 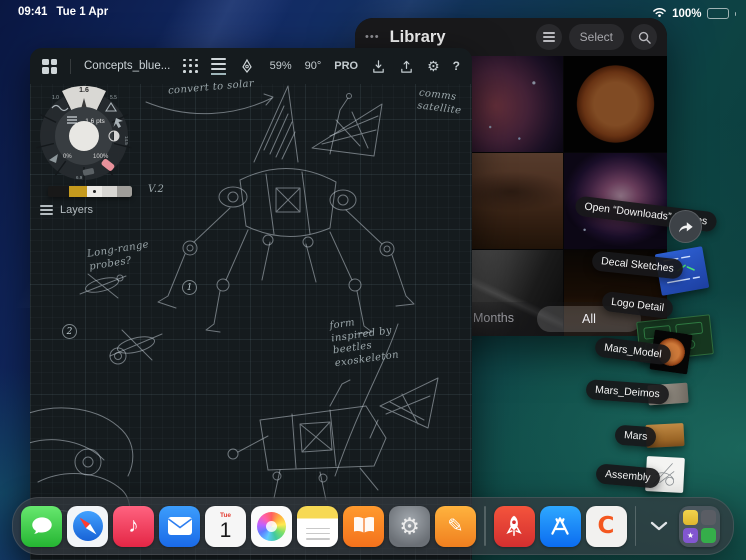 I want to click on dock-concepts-icon: C, so click(x=606, y=526).